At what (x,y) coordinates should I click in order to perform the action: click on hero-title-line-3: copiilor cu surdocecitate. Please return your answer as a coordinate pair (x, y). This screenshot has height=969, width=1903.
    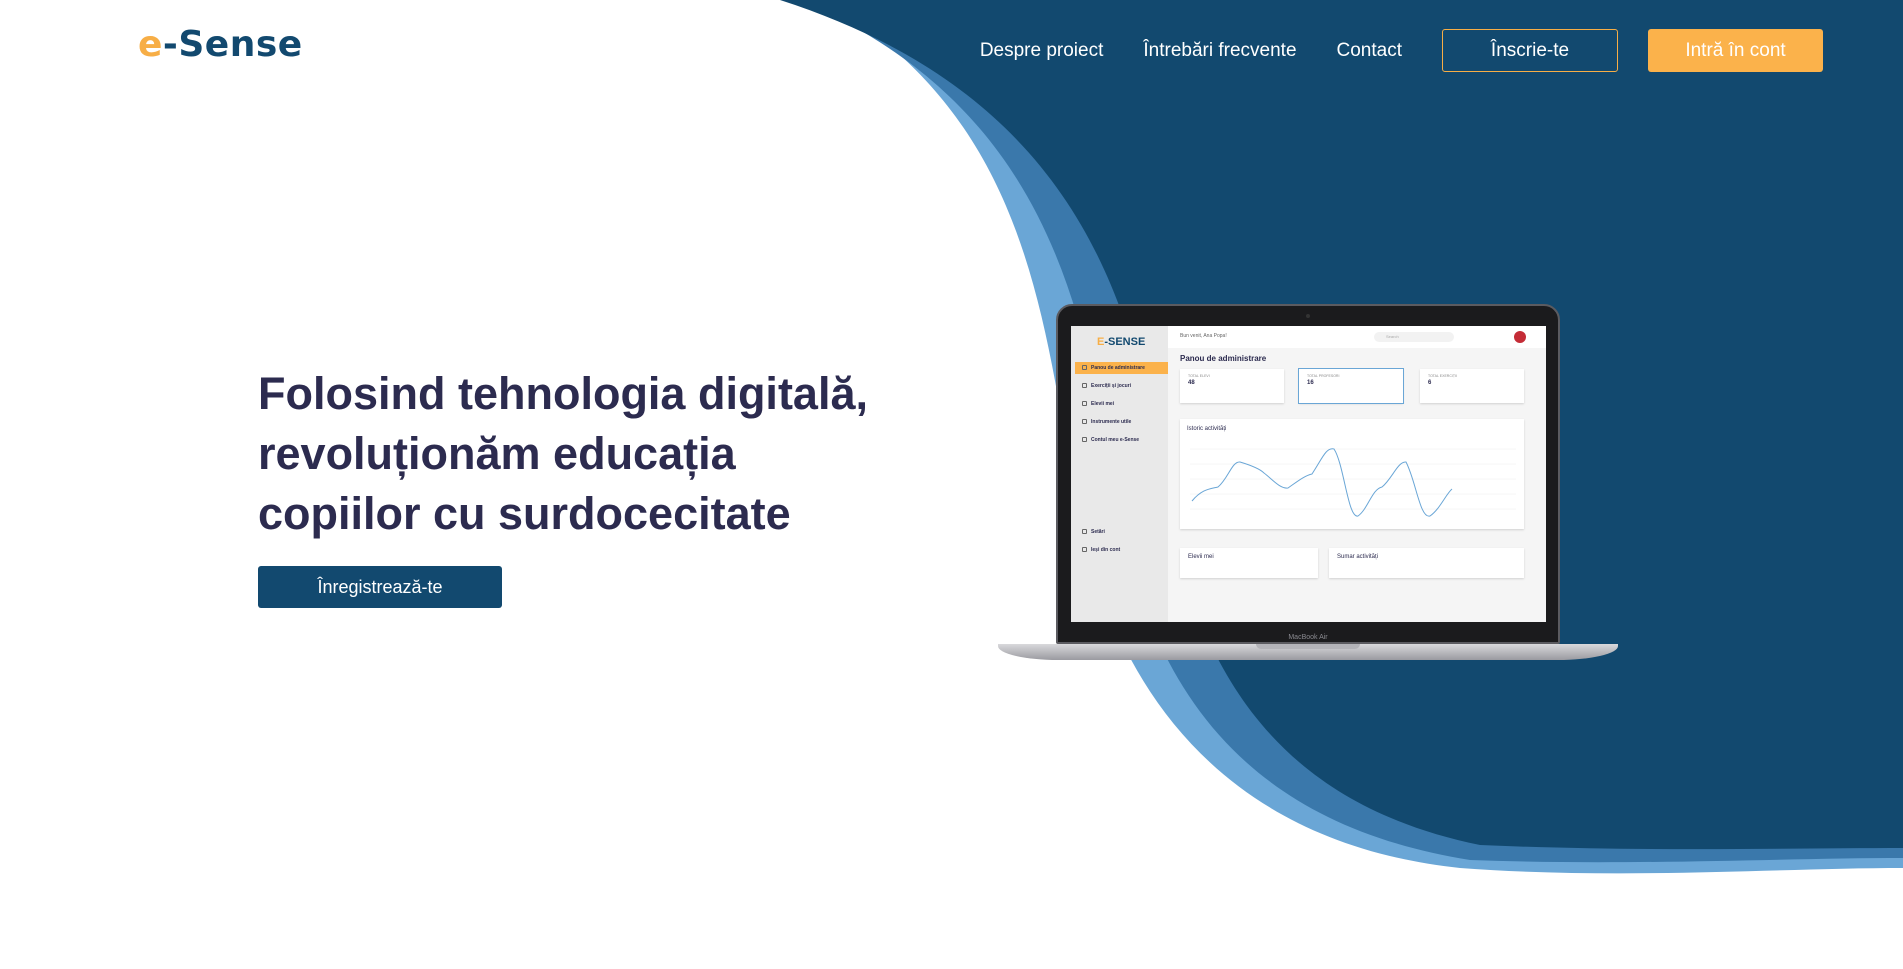
    Looking at the image, I should click on (524, 513).